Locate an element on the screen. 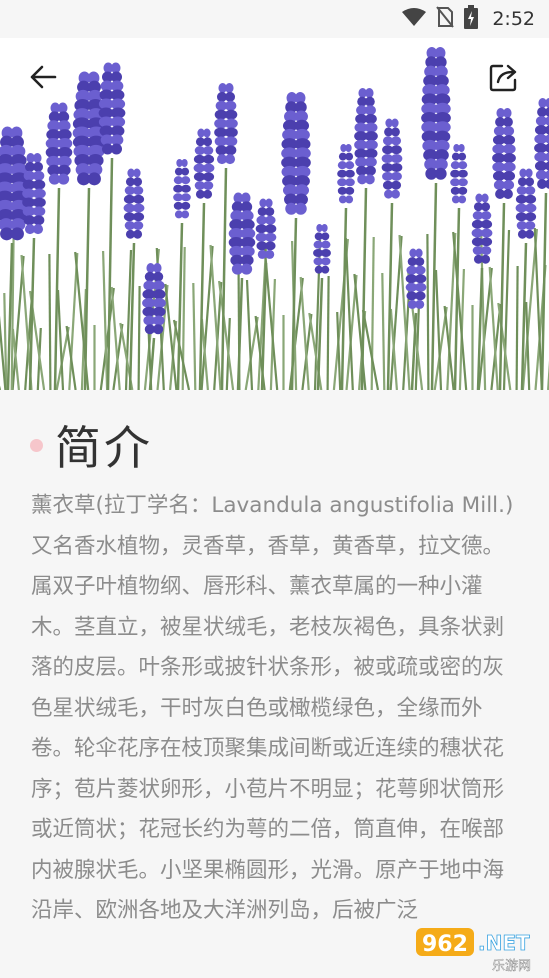 This screenshot has height=978, width=549. status-bar: 2:52 is located at coordinates (274, 19).